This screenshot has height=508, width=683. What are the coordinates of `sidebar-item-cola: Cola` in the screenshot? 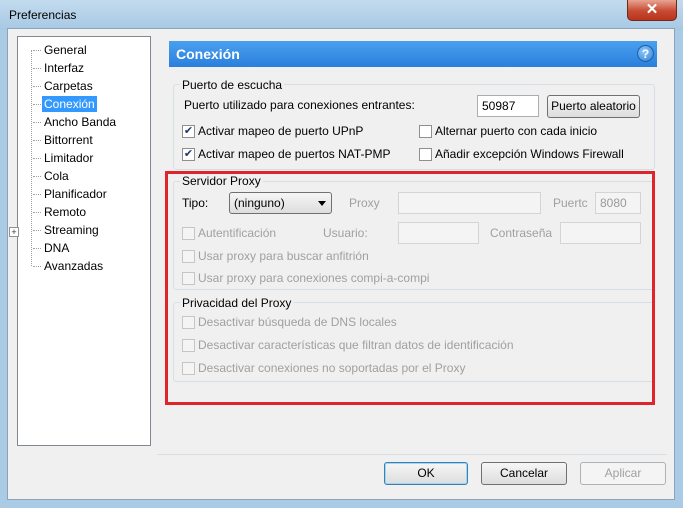 It's located at (52, 176).